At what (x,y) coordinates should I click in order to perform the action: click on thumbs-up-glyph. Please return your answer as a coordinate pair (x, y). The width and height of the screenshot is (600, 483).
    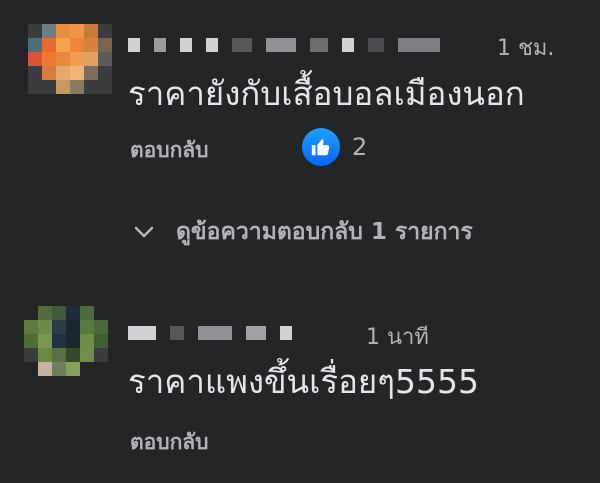
    Looking at the image, I should click on (320, 147).